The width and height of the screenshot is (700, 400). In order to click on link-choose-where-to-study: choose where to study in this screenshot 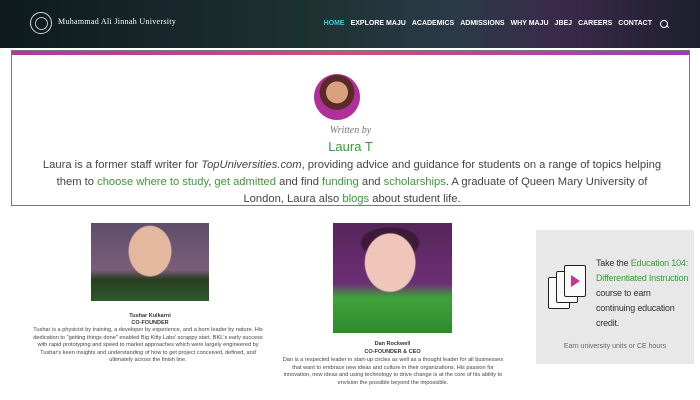, I will do `click(152, 182)`.